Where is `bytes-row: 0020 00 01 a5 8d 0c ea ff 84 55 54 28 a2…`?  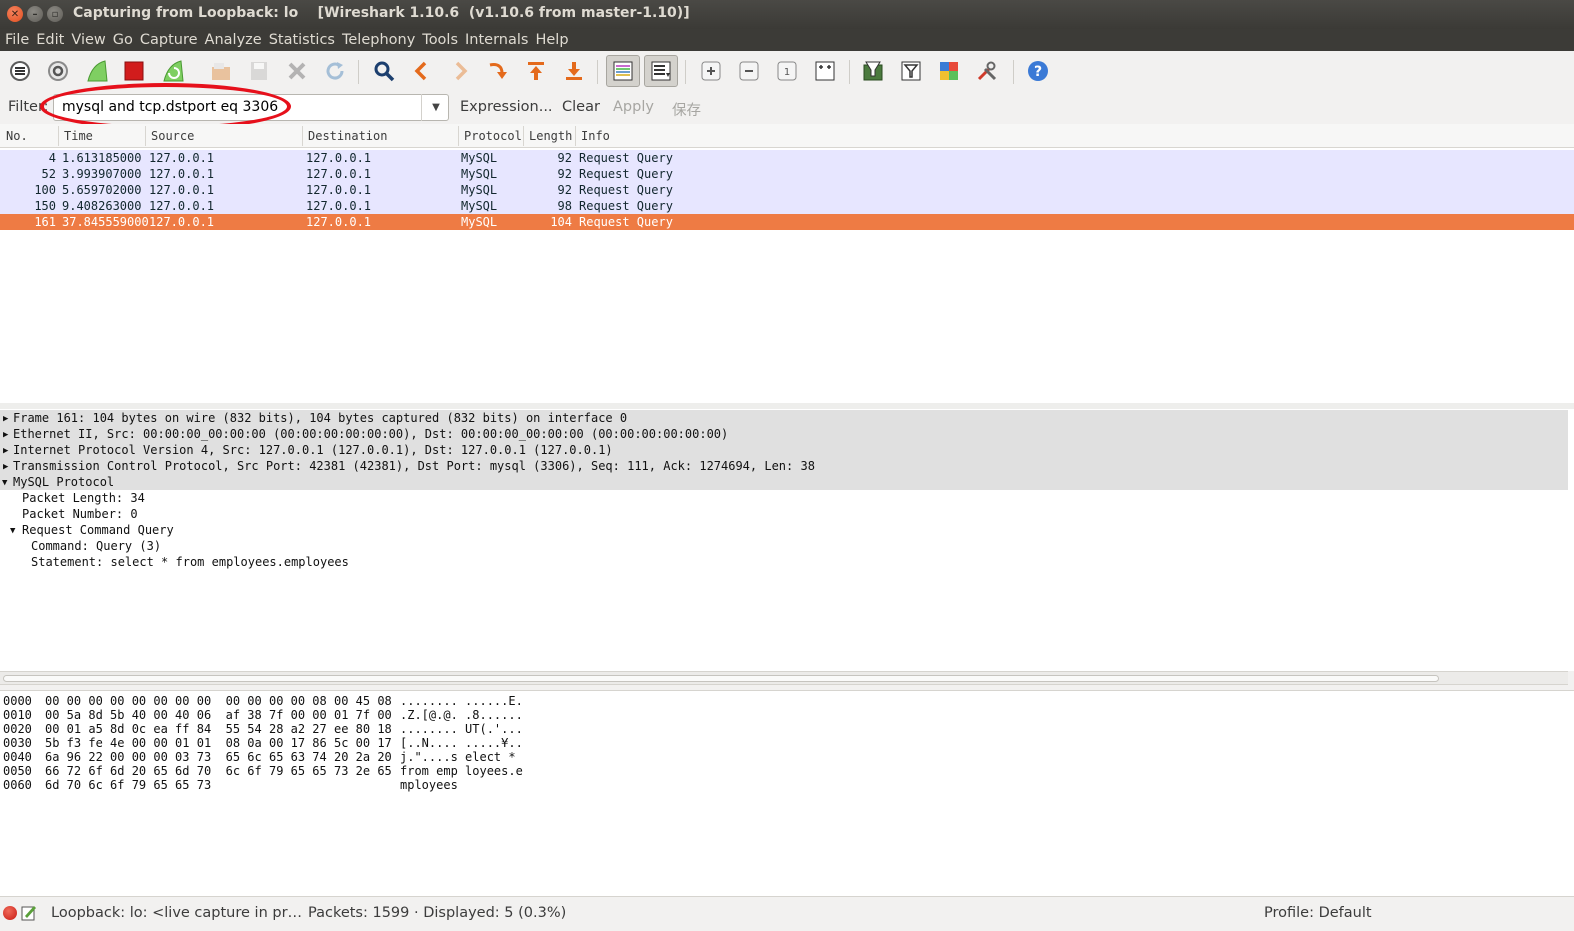 bytes-row: 0020 00 01 a5 8d 0c ea ff 84 55 54 28 a2… is located at coordinates (263, 729).